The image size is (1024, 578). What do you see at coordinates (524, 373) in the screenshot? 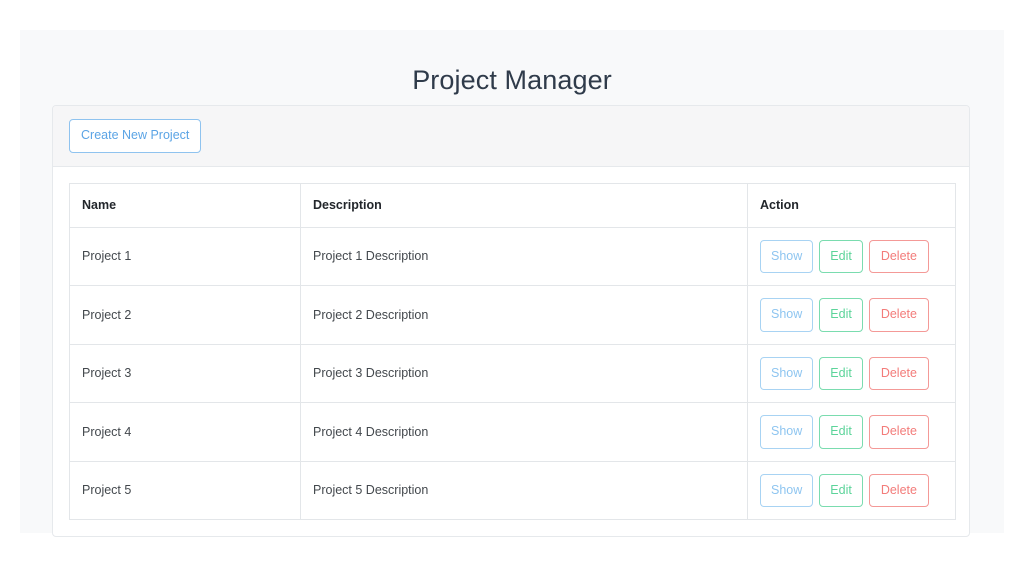
I see `cell-project-description: Project 3 Description` at bounding box center [524, 373].